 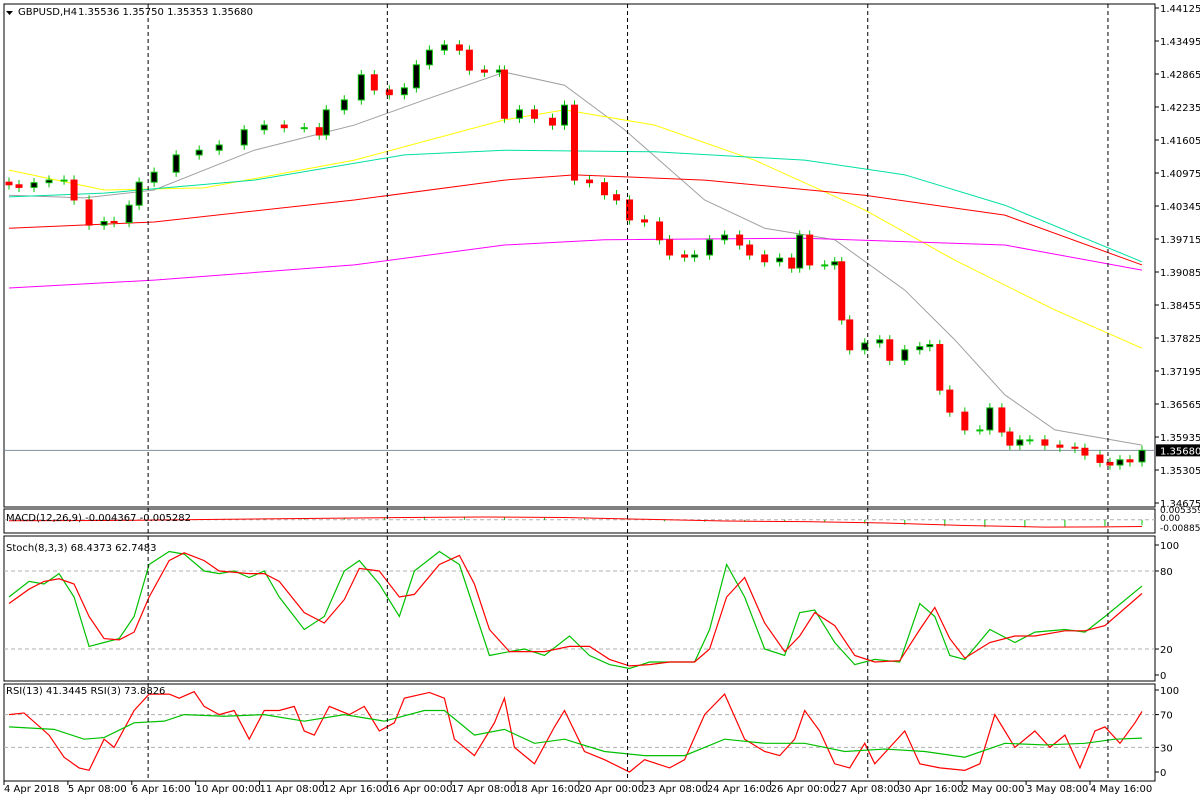 I want to click on time-label: 17 Apr 08:00, so click(x=483, y=789).